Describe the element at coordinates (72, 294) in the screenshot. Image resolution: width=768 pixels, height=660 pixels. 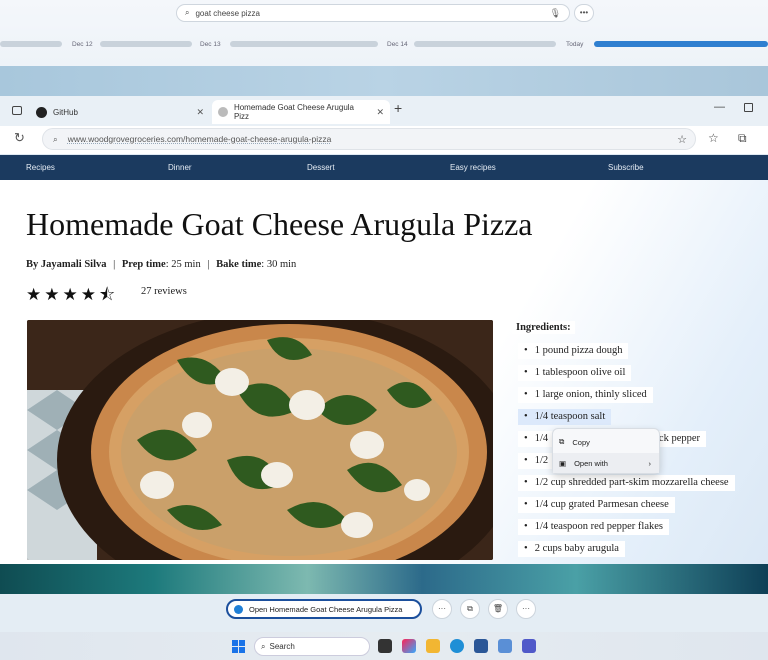
I see `star-rating: ★★★★⯪` at that location.